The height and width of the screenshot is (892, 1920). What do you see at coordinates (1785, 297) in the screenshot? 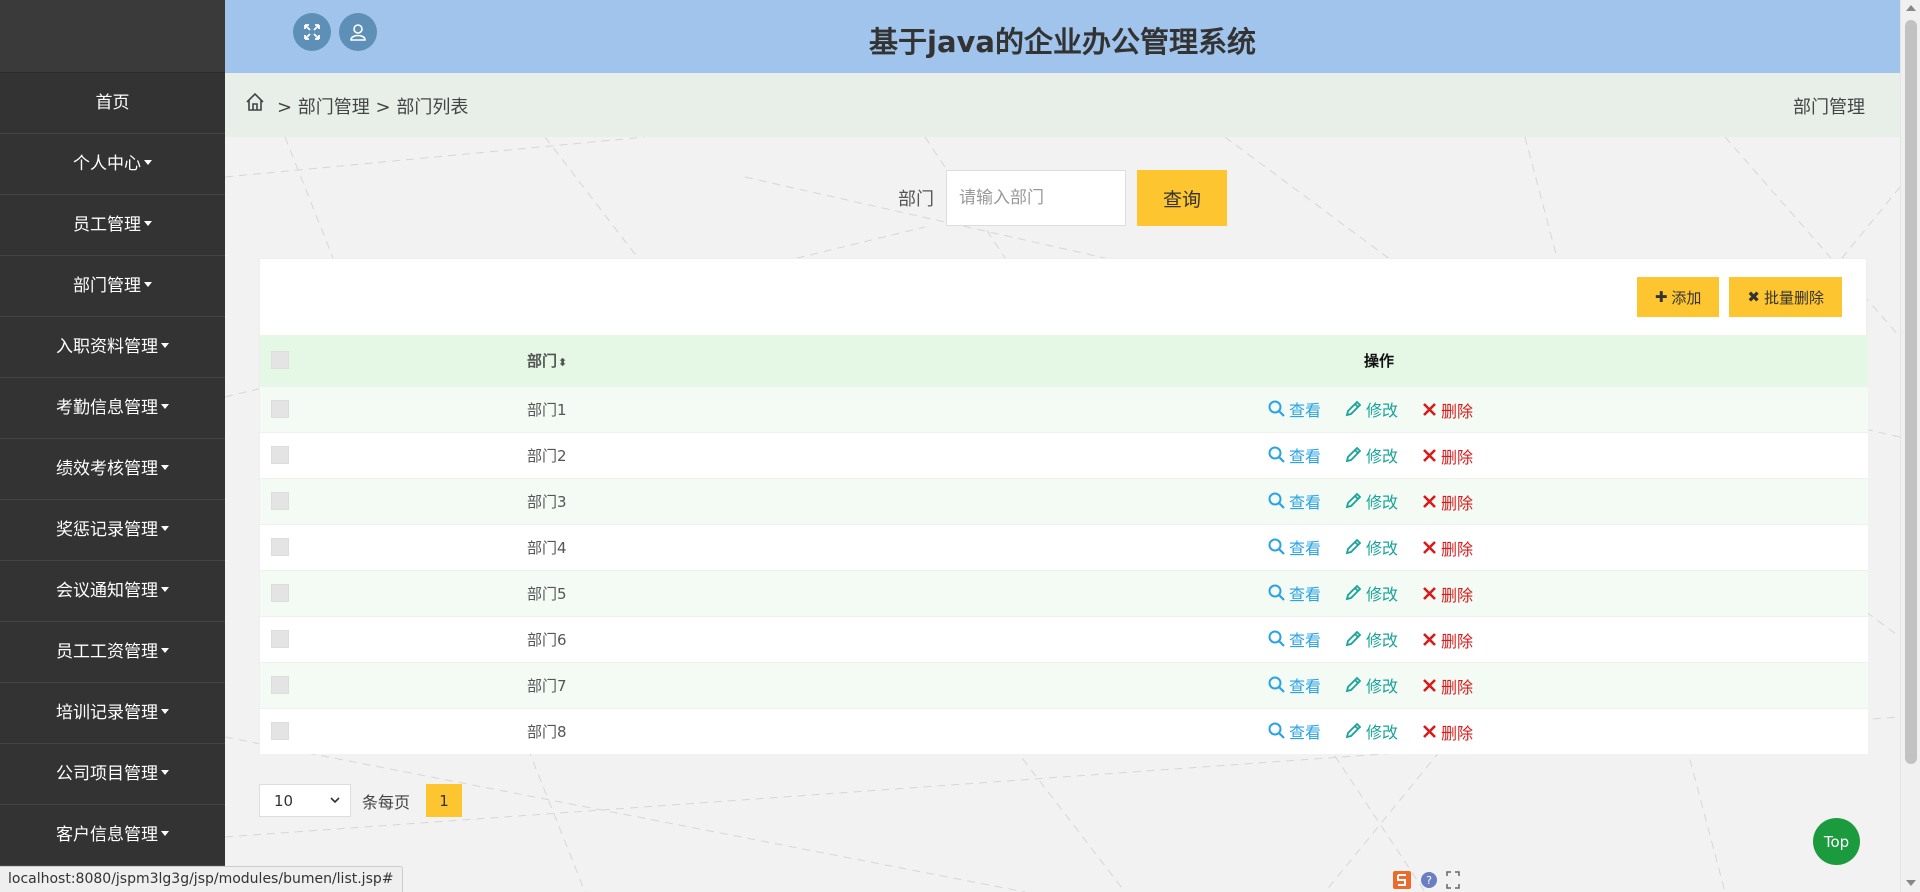
I see `batch-delete-button: ✖ 批量删除` at bounding box center [1785, 297].